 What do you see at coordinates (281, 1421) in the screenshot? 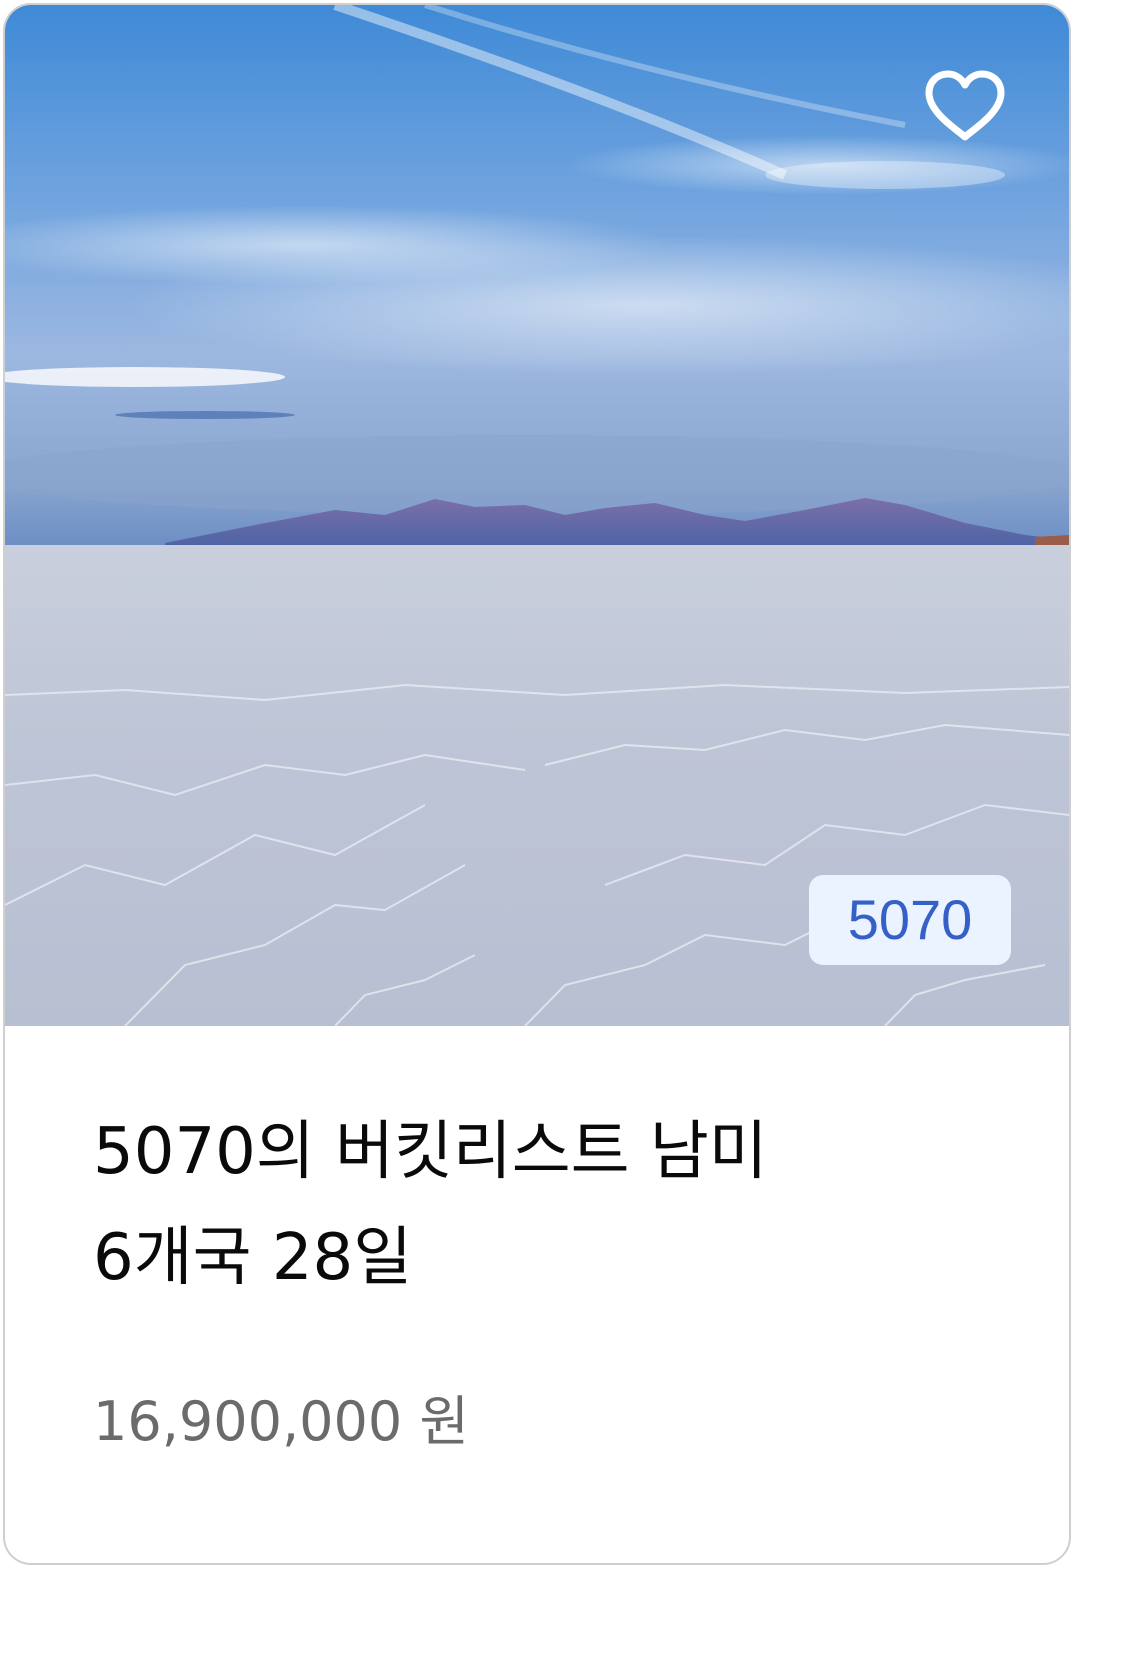
I see `tour-price: 16,900,000 원` at bounding box center [281, 1421].